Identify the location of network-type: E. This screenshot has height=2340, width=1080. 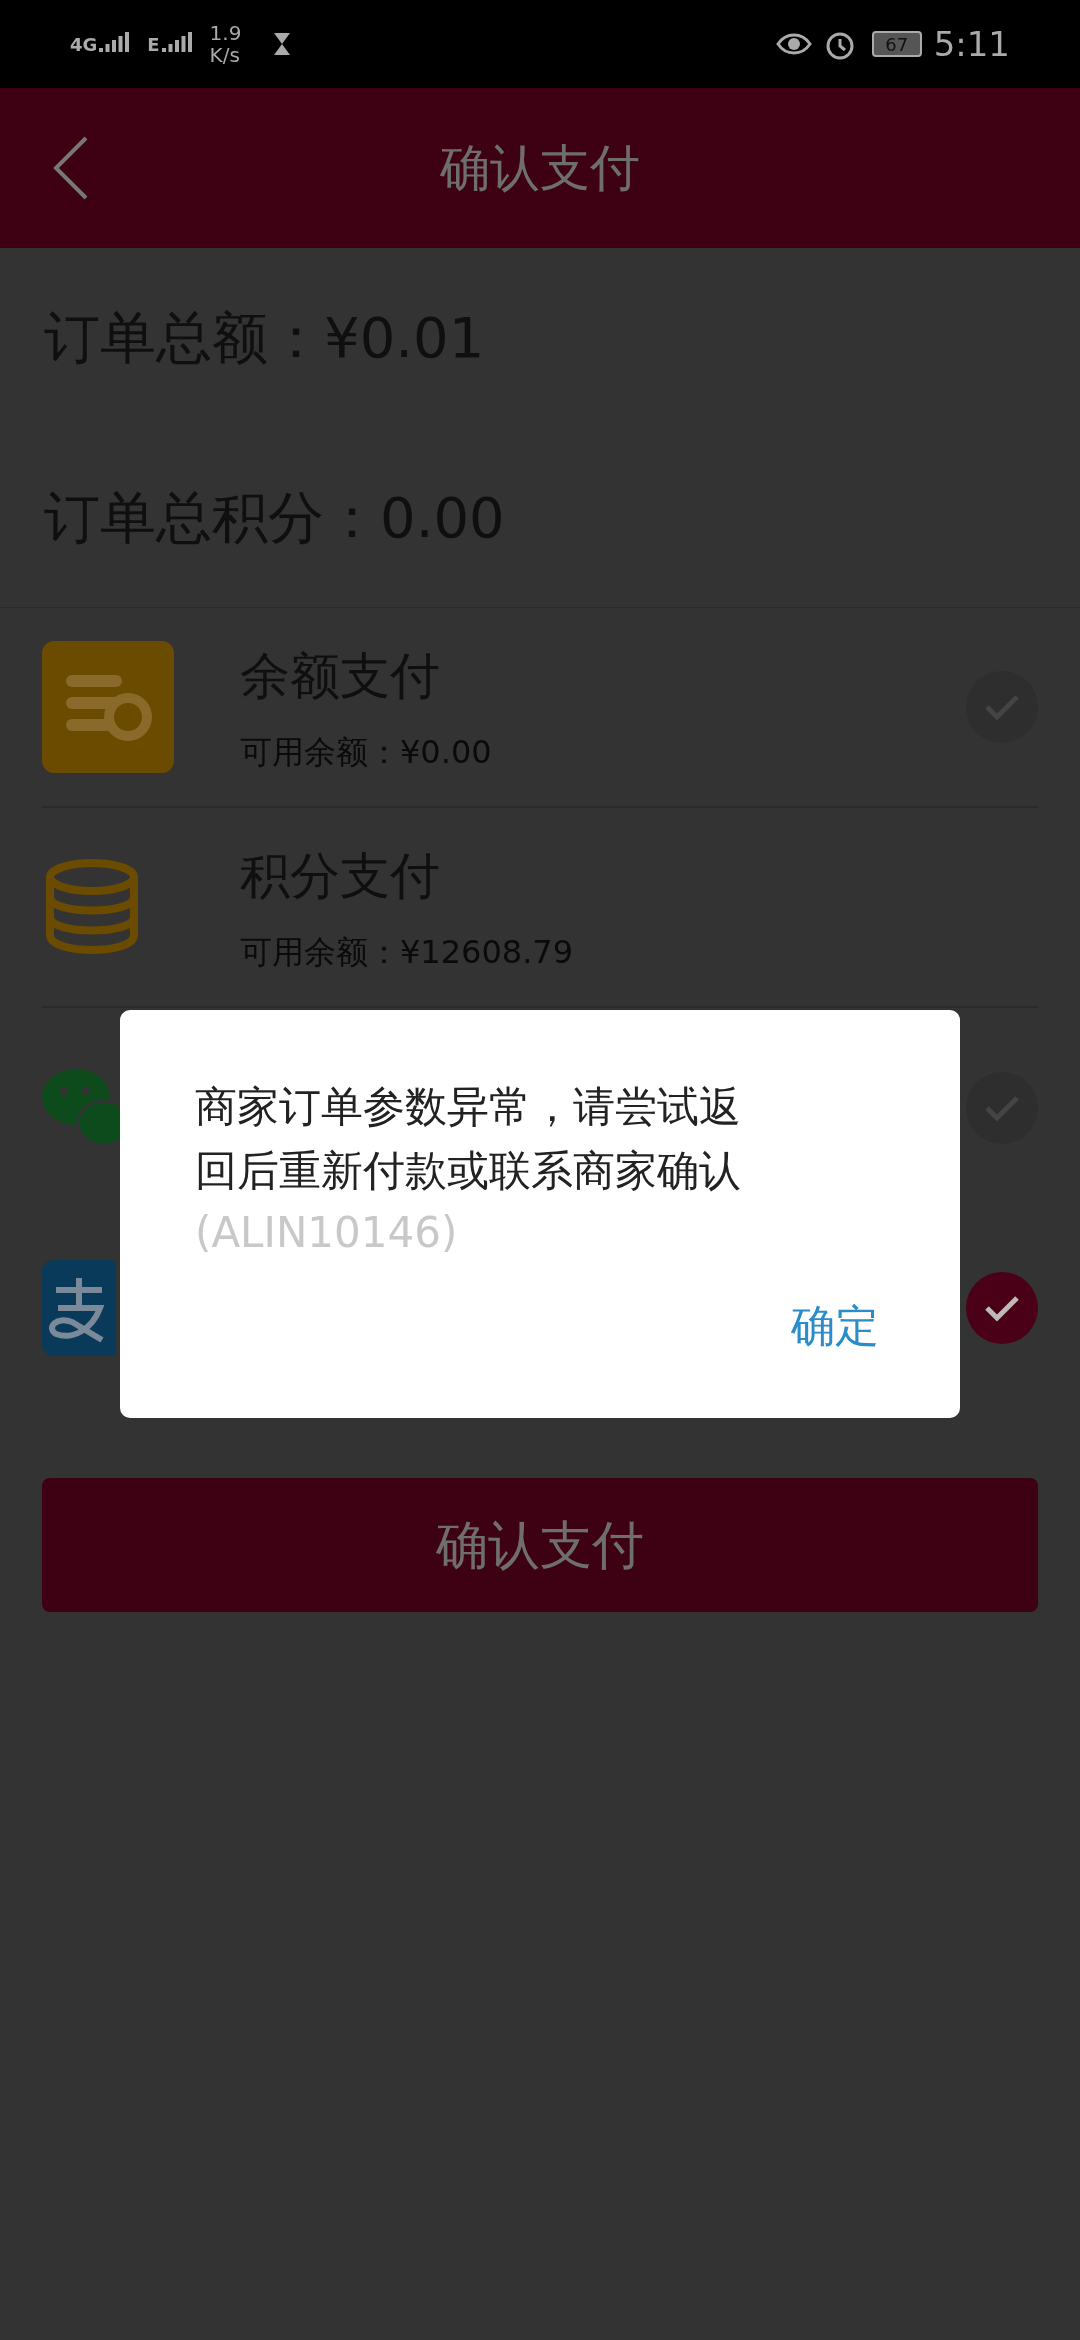
(153, 44).